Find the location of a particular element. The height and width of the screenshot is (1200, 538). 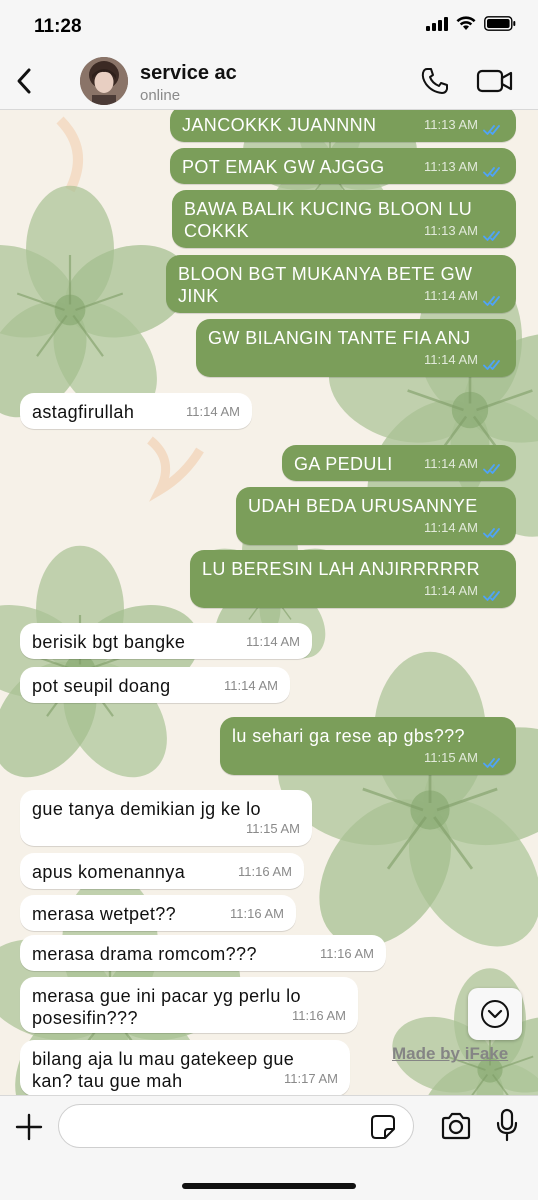

scroll-to-bottom-button is located at coordinates (495, 1014).